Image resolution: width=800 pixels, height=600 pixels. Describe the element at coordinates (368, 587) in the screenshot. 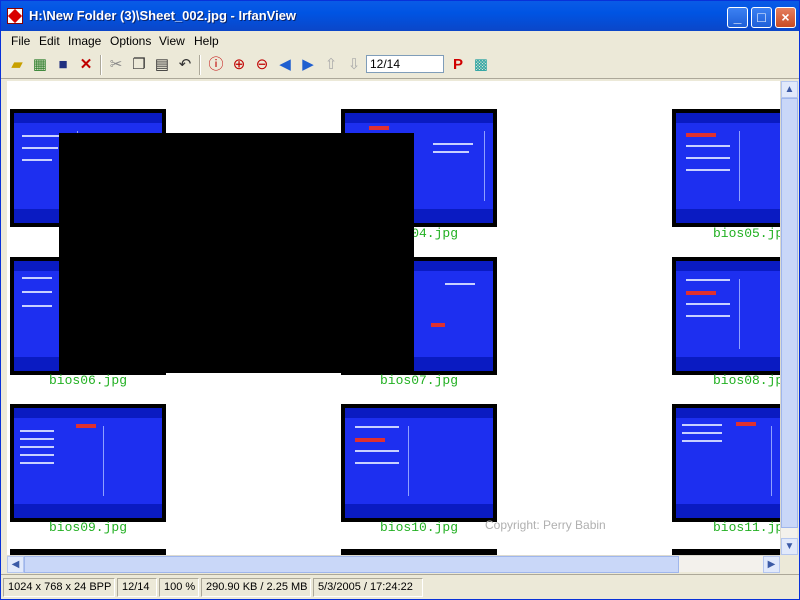

I see `status-datetime: 5/3/2005 / 17:24:22` at that location.